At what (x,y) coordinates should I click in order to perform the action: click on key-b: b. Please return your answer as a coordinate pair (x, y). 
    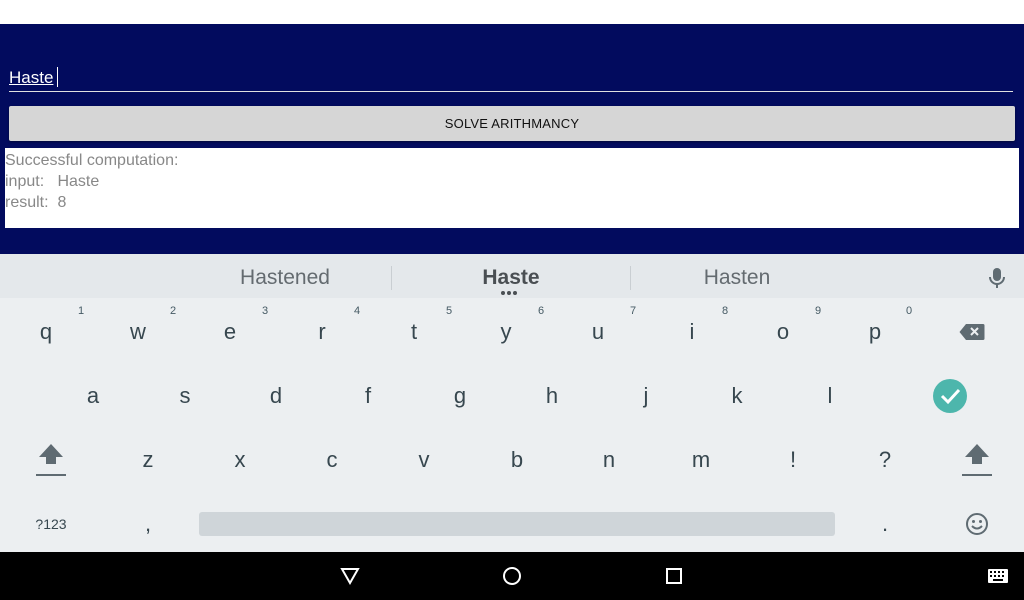
    Looking at the image, I should click on (517, 460).